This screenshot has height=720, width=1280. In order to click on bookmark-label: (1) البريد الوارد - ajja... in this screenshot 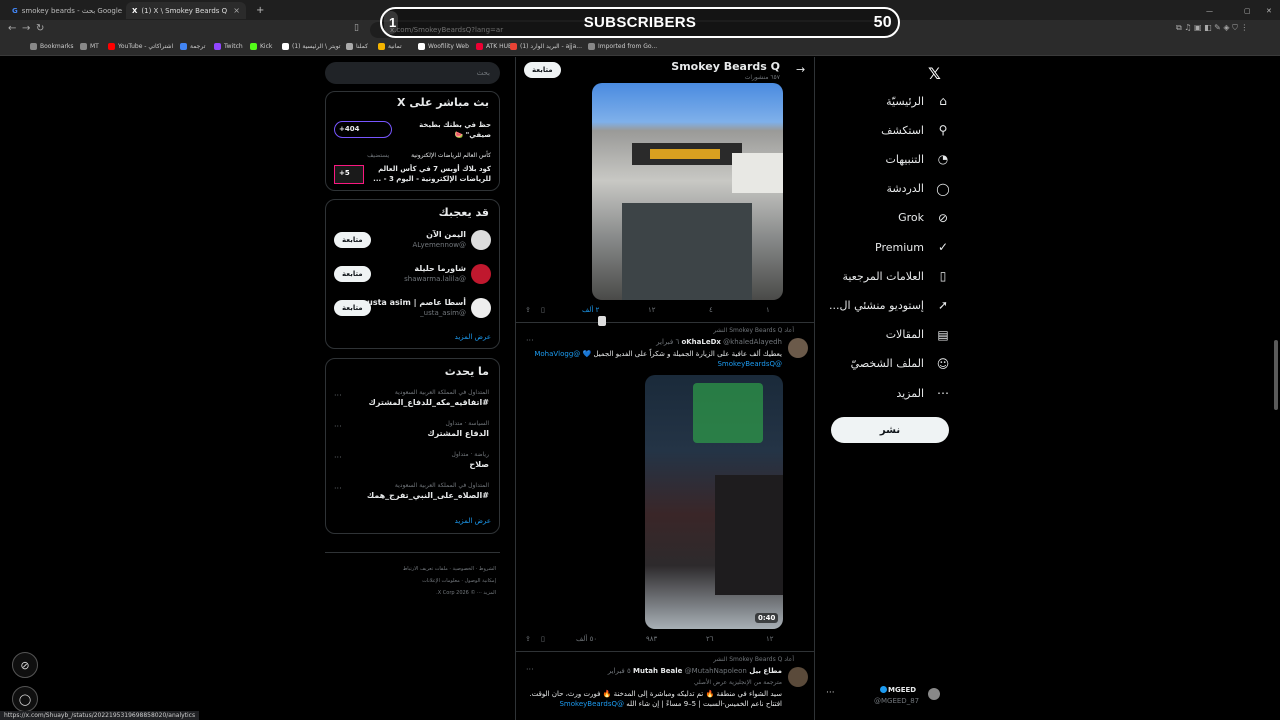, I will do `click(551, 46)`.